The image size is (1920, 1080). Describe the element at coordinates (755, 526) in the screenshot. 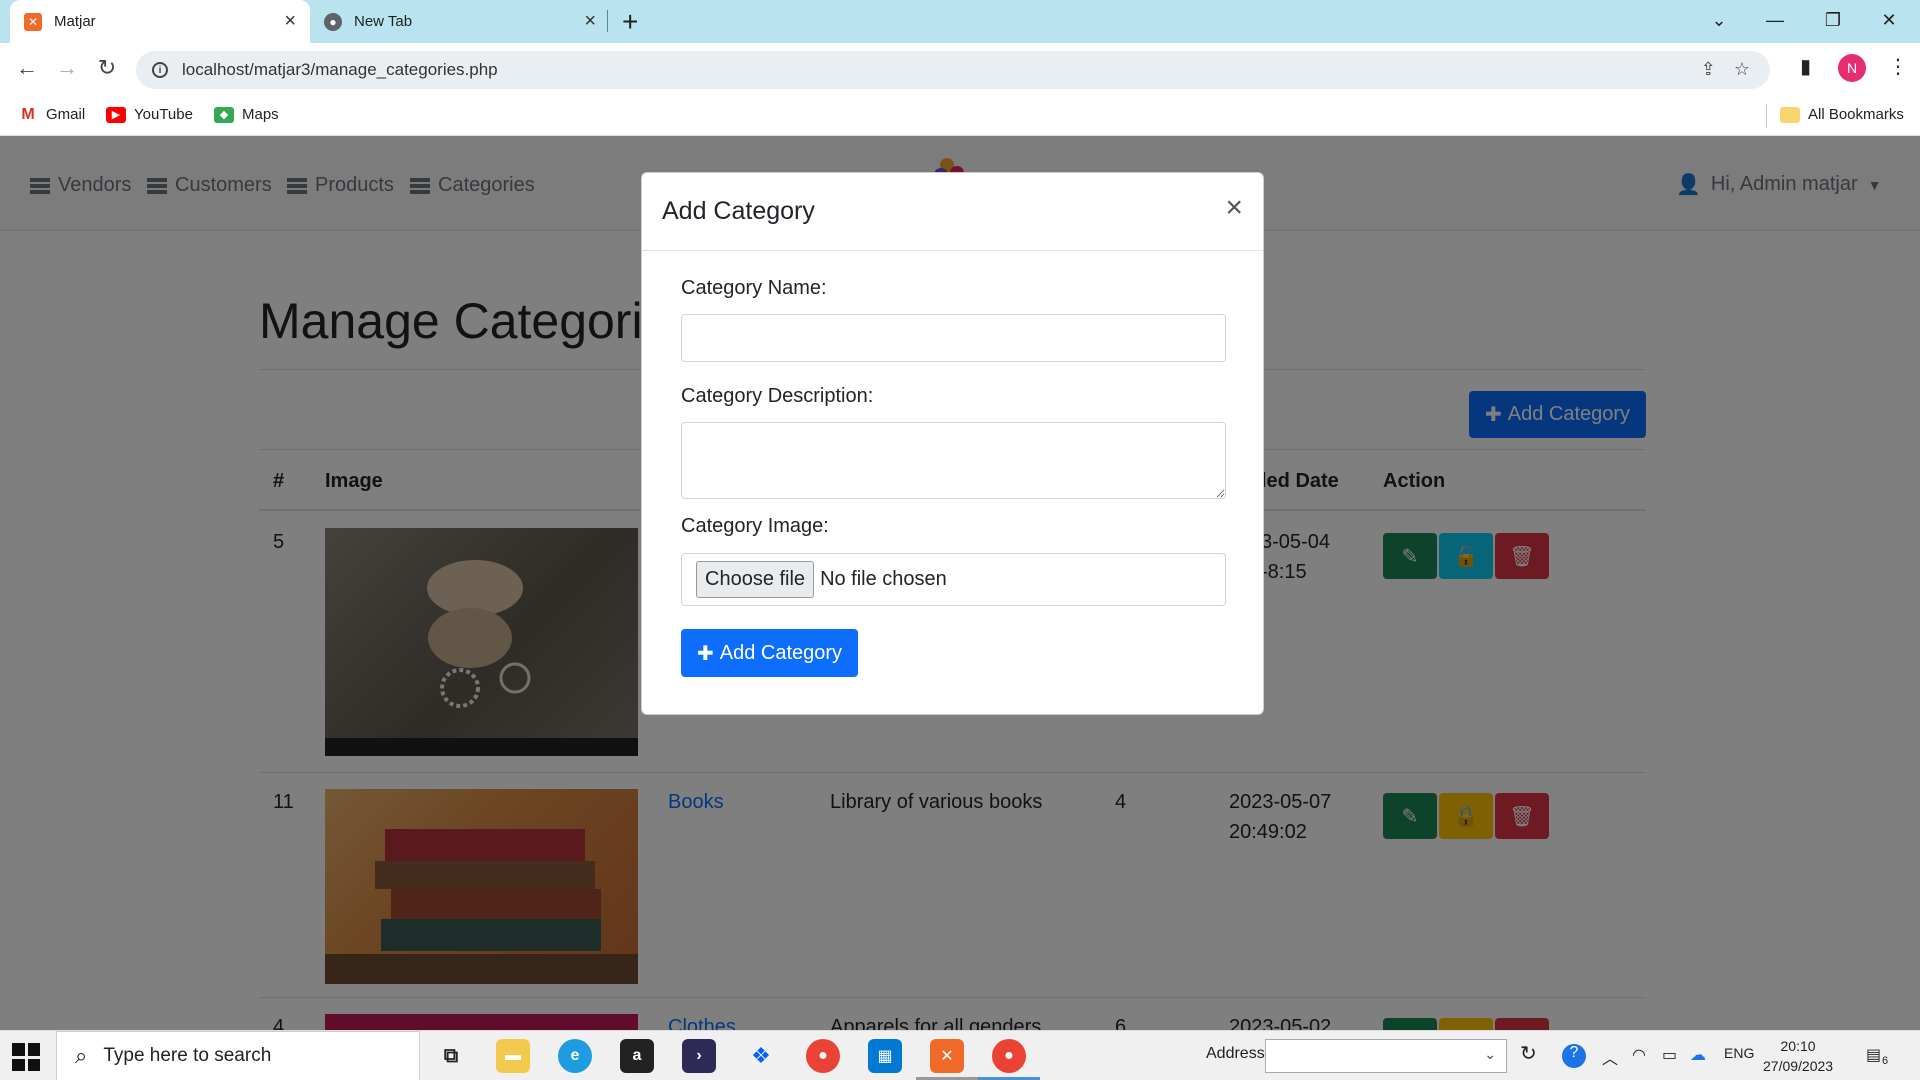

I see `category-image-label: Category Image:` at that location.